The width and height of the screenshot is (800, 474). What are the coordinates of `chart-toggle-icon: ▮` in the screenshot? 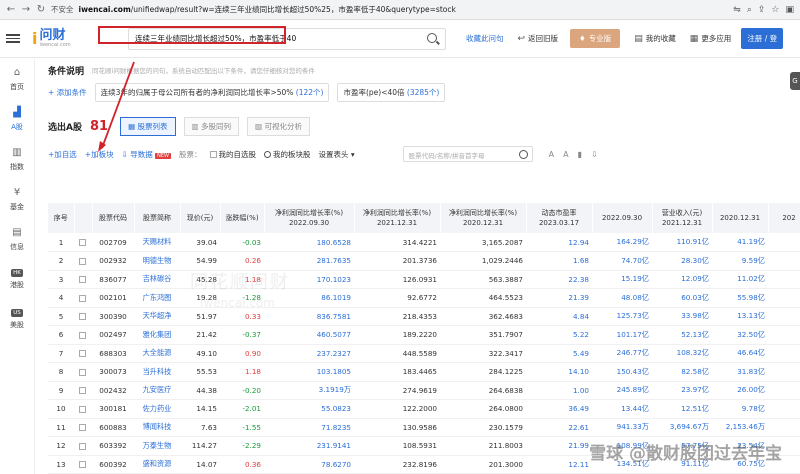 It's located at (580, 154).